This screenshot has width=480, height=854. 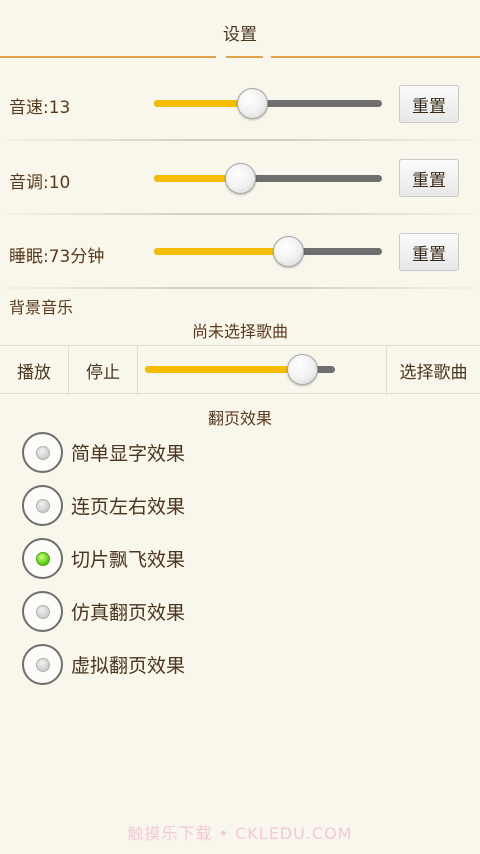 What do you see at coordinates (128, 453) in the screenshot?
I see `page-effect-option-label: 简单显字效果` at bounding box center [128, 453].